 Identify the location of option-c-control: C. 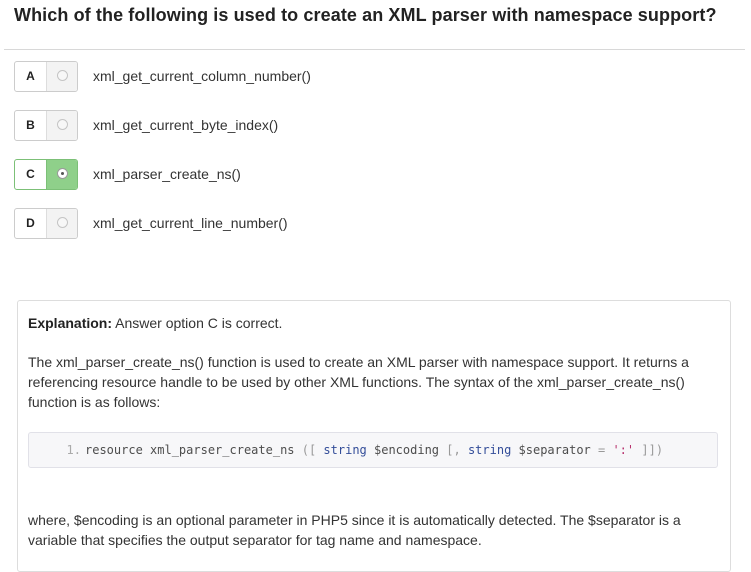
(46, 174).